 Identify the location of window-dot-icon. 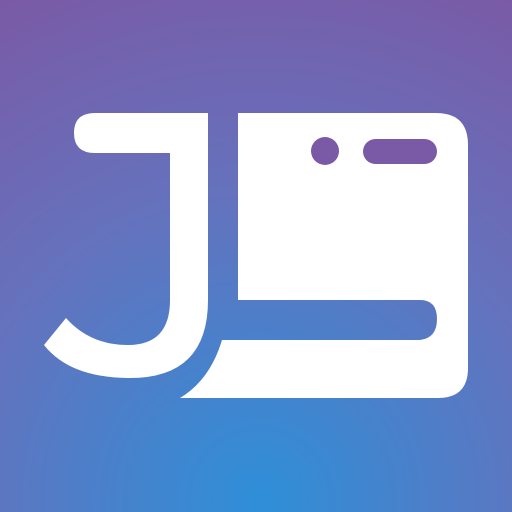
(325, 151).